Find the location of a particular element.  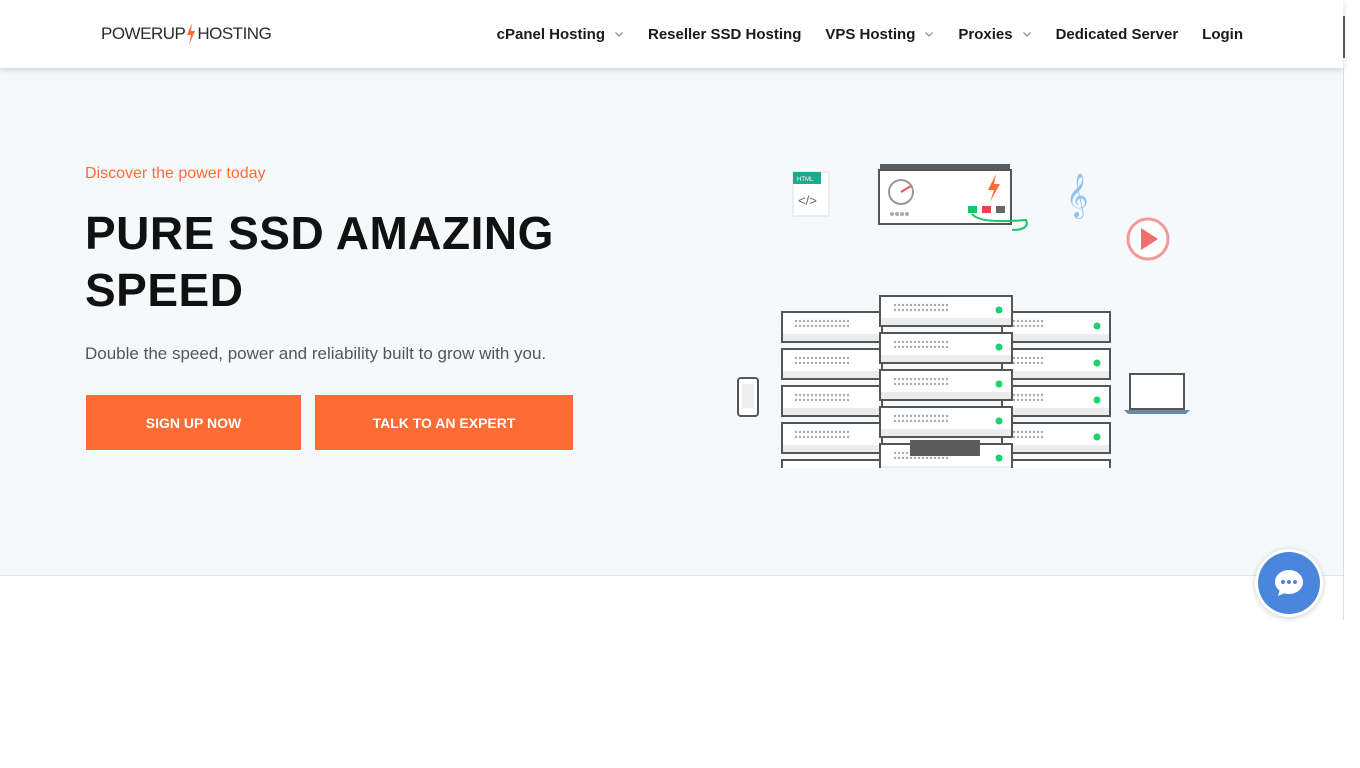

server-stack-center is located at coordinates (953, 316).